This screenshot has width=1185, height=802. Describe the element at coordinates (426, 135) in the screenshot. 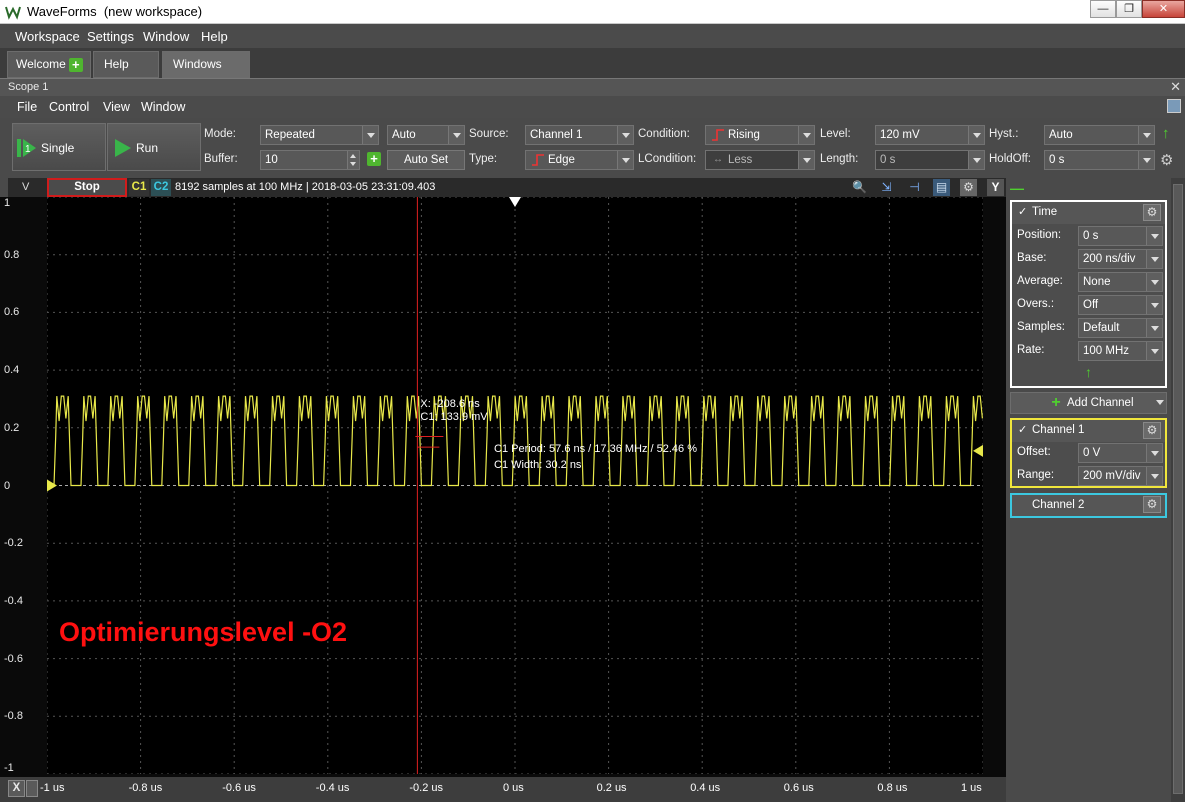

I see `trigger-mode-select: Auto` at that location.